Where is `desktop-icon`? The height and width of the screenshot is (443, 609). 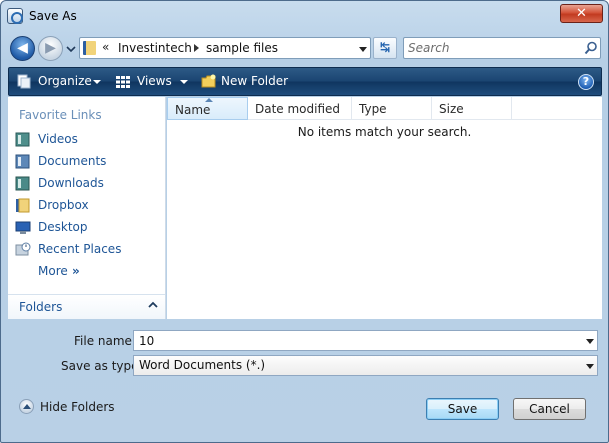
desktop-icon is located at coordinates (23, 227).